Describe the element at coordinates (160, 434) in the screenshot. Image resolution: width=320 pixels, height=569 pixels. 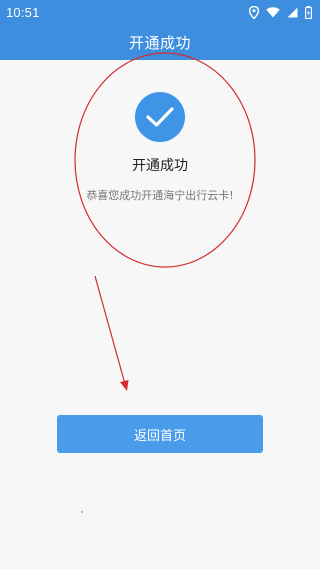
I see `back-to-home-button: 返回首页` at that location.